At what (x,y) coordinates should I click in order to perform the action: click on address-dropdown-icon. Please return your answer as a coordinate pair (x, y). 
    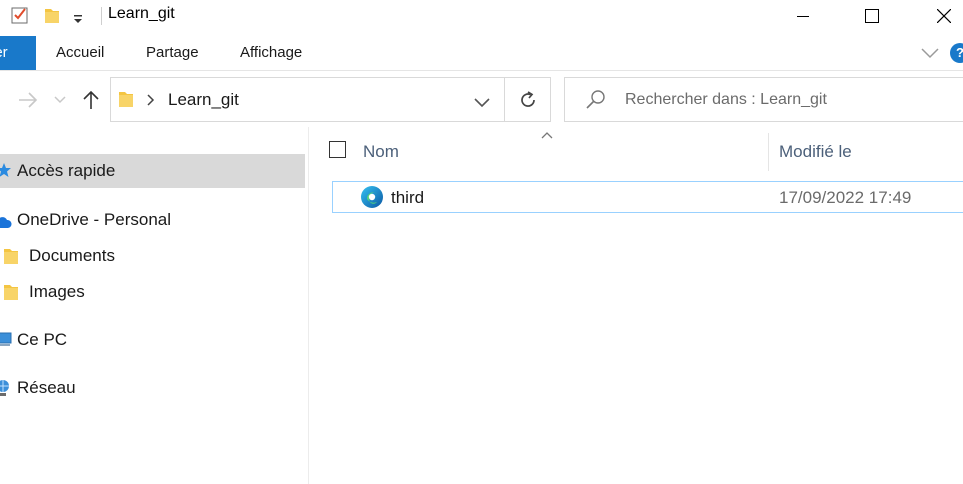
    Looking at the image, I should click on (482, 104).